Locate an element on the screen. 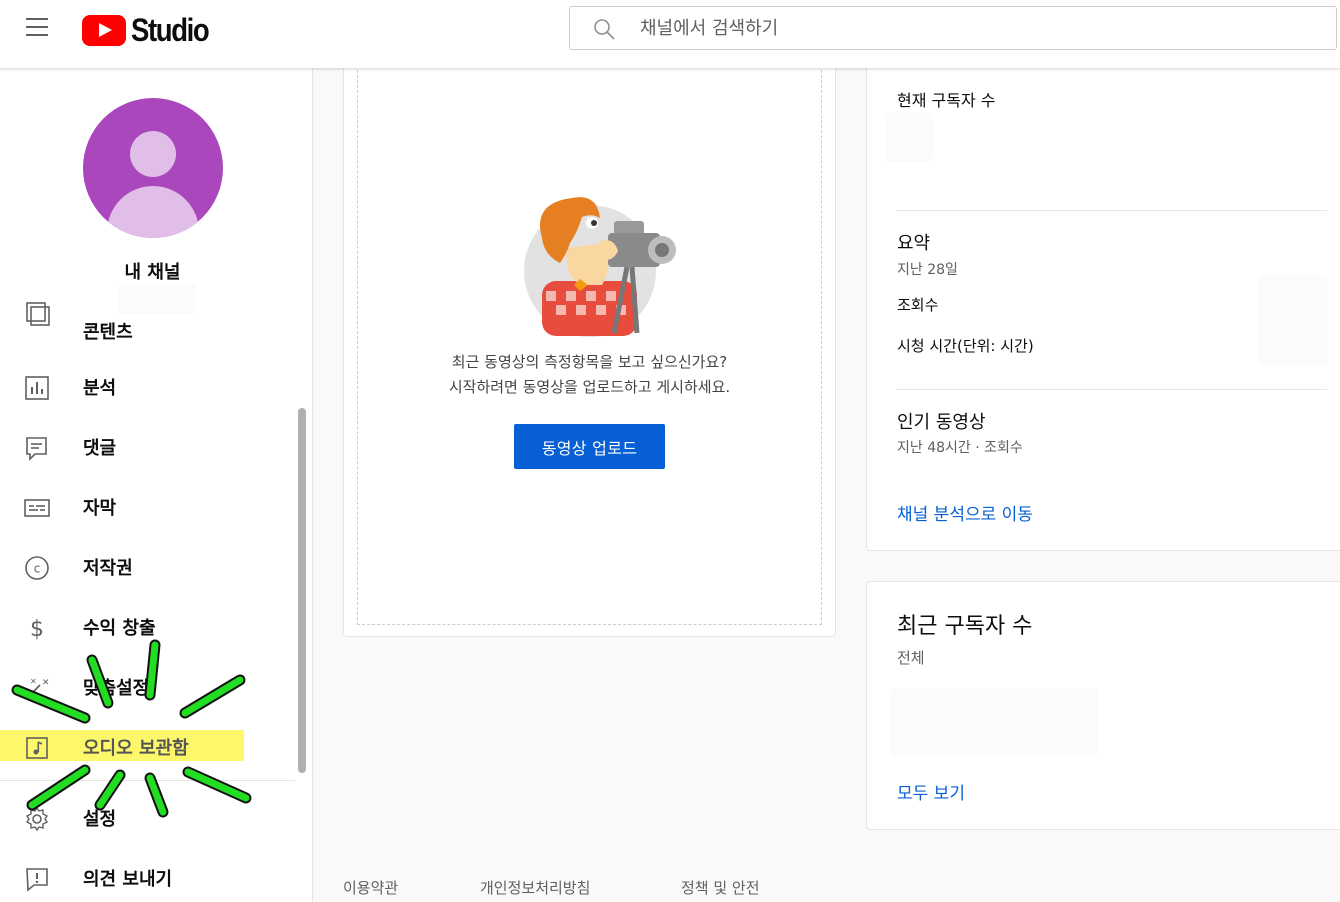 The height and width of the screenshot is (902, 1340). top-videos-subtitle: 지난 48시간 · 조회수 is located at coordinates (960, 448).